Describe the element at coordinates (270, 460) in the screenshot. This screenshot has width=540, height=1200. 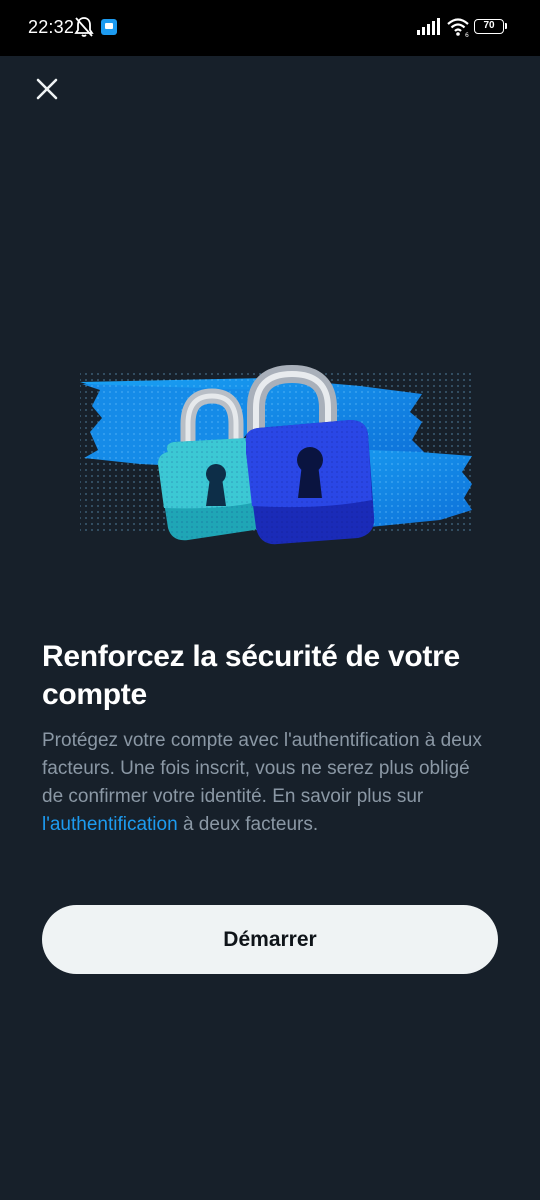
I see `padlocks-illustration` at that location.